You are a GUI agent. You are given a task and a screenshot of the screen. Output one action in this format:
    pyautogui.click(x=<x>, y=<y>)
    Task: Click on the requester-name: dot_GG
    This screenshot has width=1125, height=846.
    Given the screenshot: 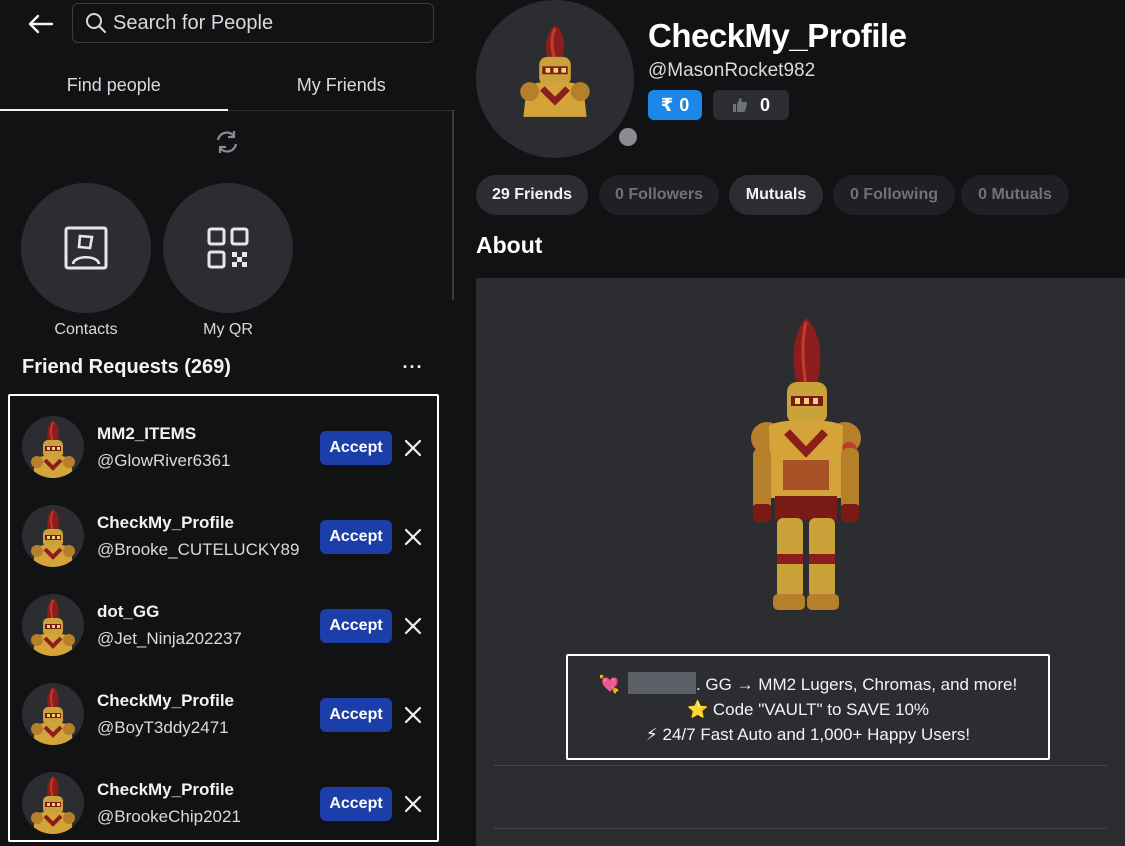 What is the action you would take?
    pyautogui.click(x=128, y=612)
    